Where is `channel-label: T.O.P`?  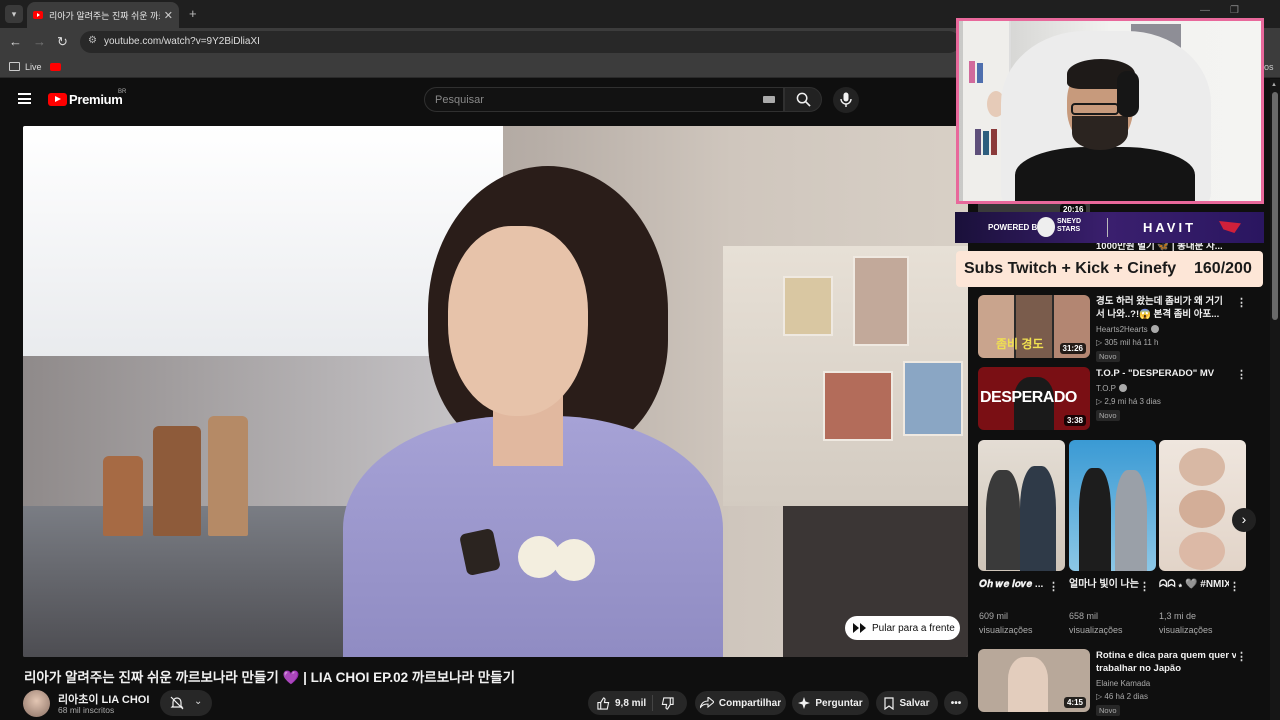 channel-label: T.O.P is located at coordinates (1106, 388).